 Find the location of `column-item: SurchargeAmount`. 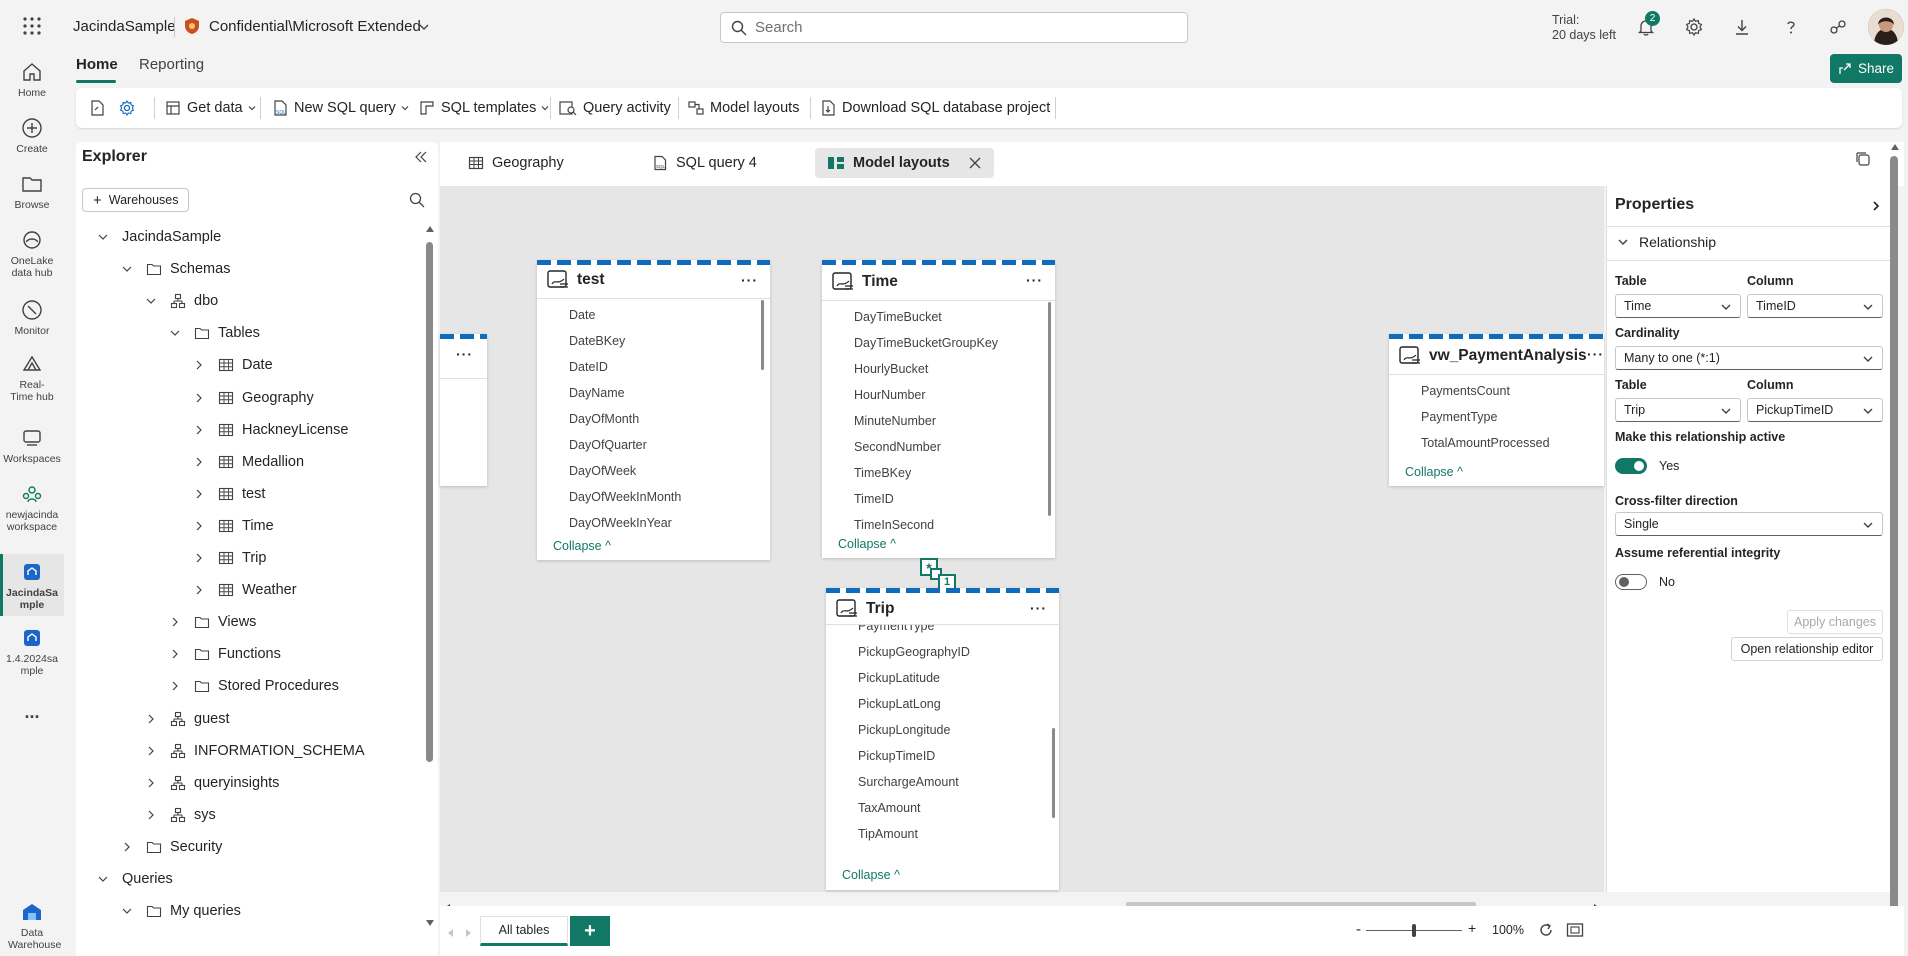

column-item: SurchargeAmount is located at coordinates (908, 782).